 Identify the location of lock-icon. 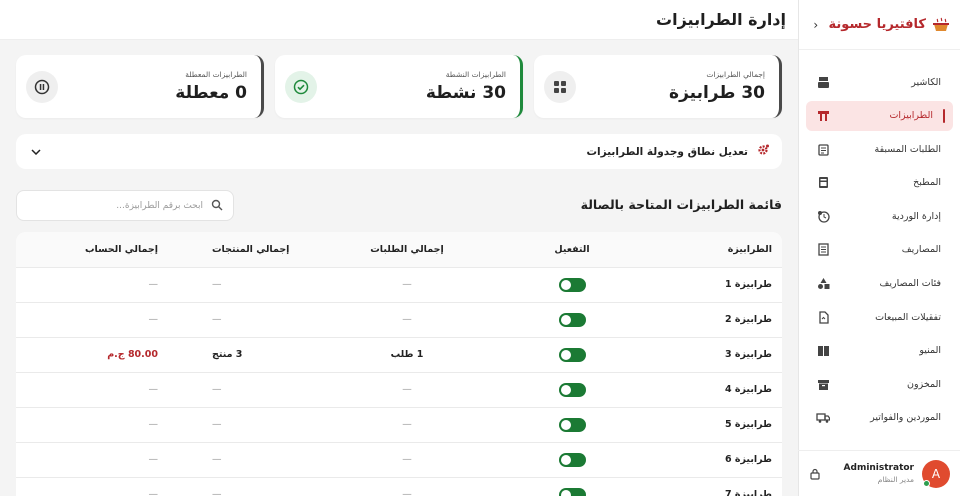
(815, 474).